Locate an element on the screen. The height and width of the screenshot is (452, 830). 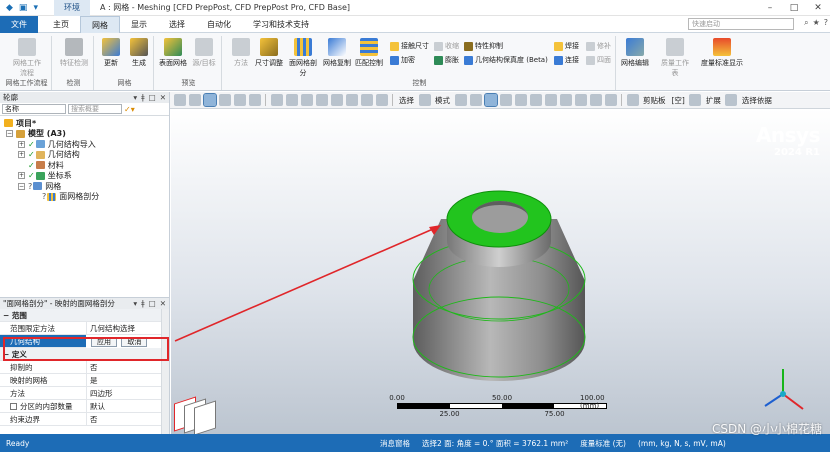
tetra-button: 四面 is located at coordinates (598, 60).